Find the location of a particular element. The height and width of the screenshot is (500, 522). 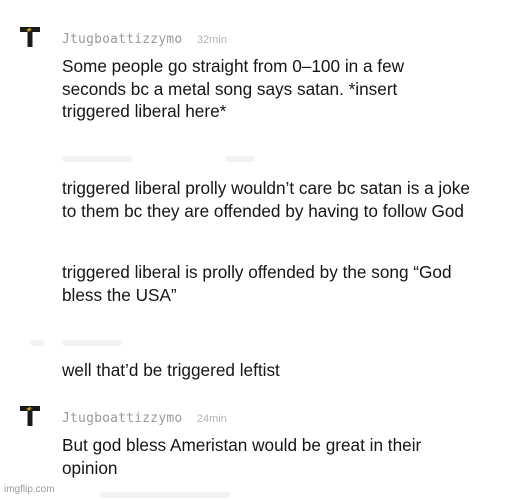

comment-meta: Jtugboattizzymo 24min is located at coordinates (144, 418).